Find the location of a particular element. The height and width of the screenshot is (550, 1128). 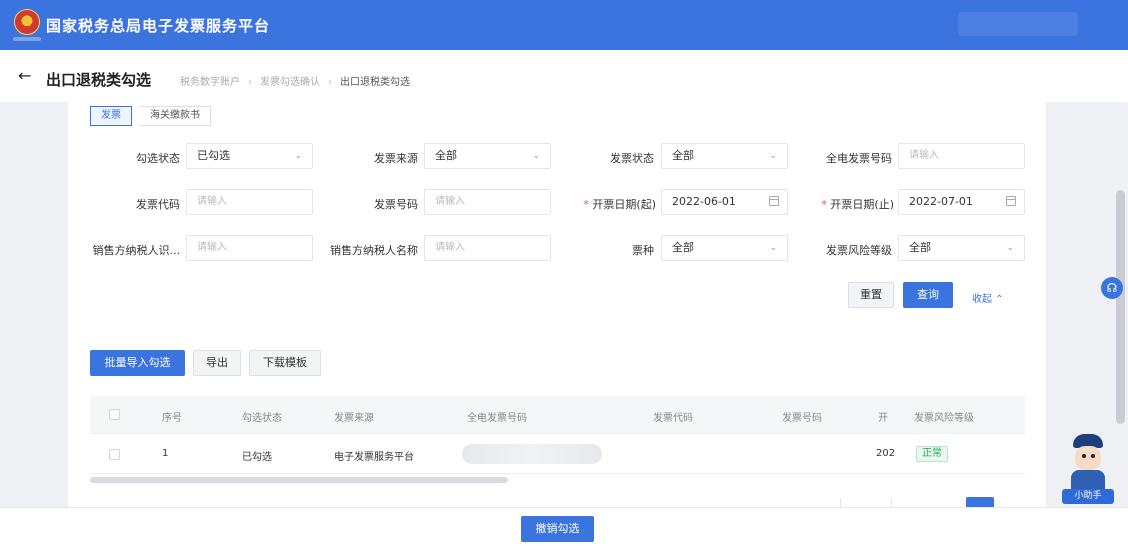

export-button: 导出 is located at coordinates (217, 363).